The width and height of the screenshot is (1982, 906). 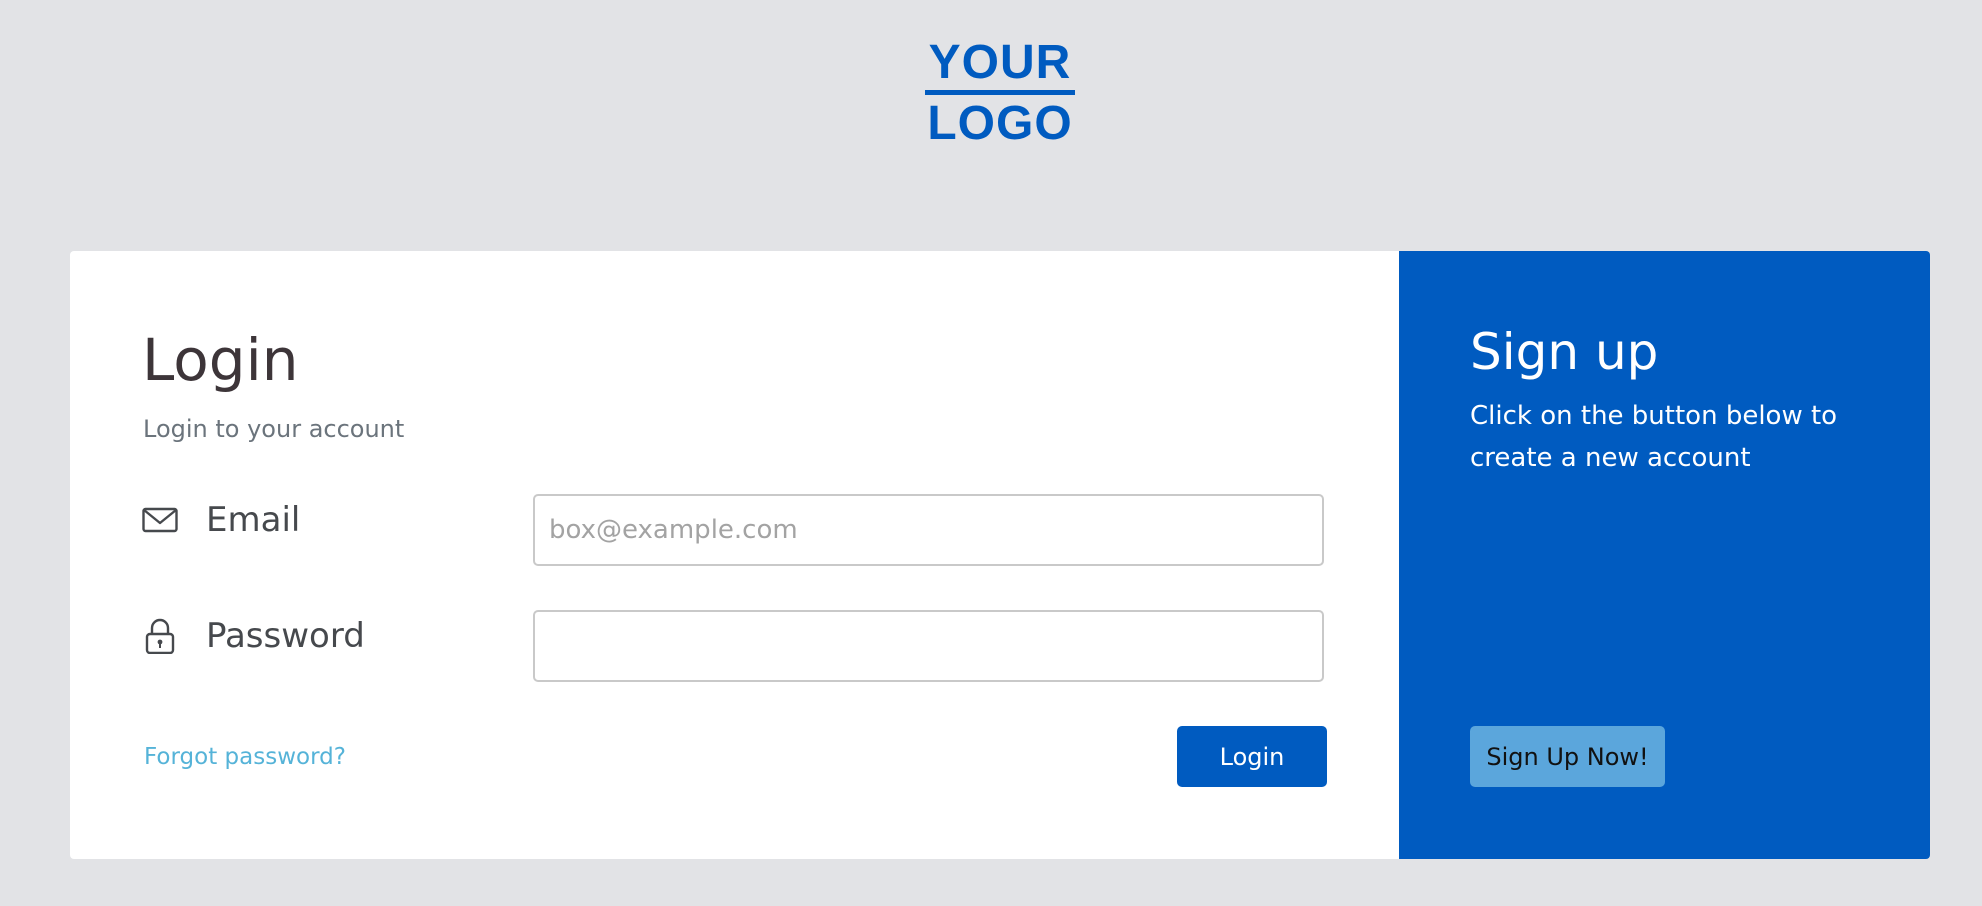 What do you see at coordinates (160, 520) in the screenshot?
I see `envelope-icon` at bounding box center [160, 520].